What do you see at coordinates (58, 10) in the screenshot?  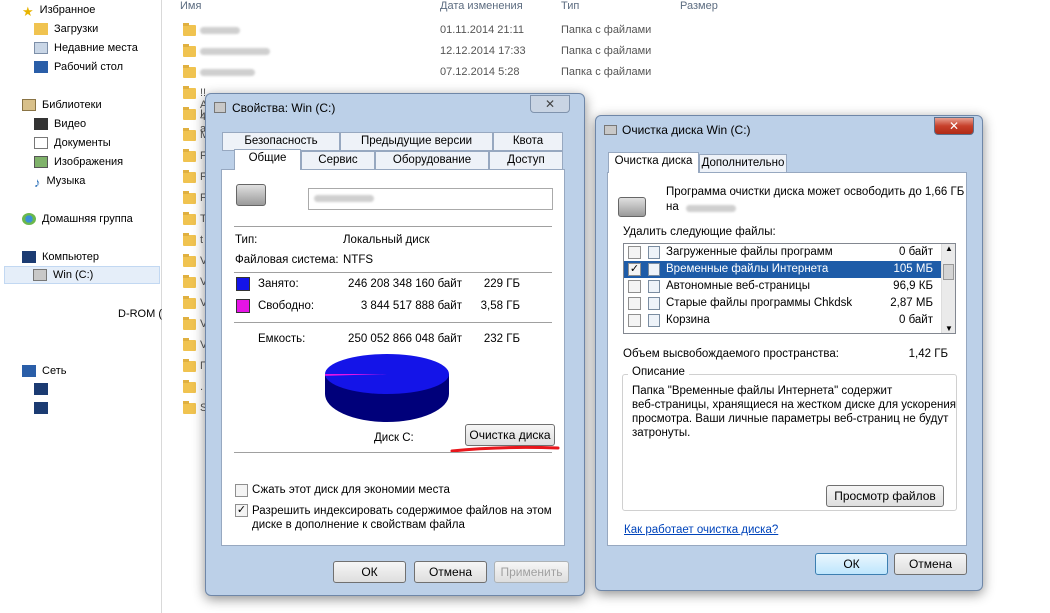 I see `nav-favorites: ★ Избранное` at bounding box center [58, 10].